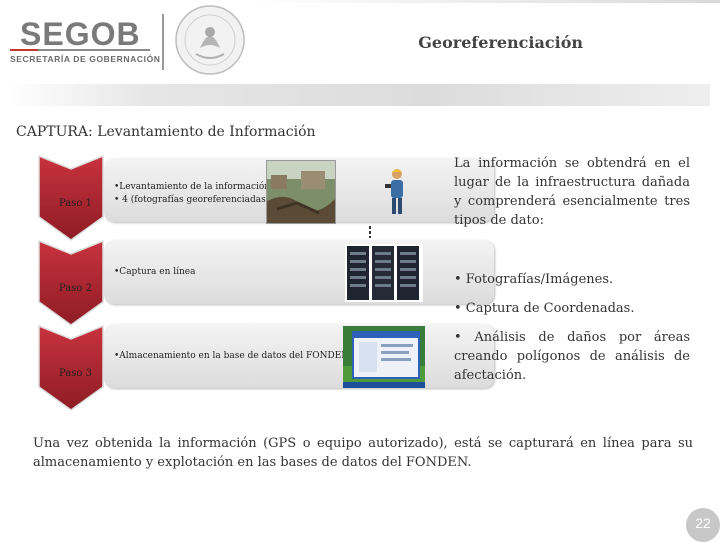  I want to click on page-number: 22, so click(703, 525).